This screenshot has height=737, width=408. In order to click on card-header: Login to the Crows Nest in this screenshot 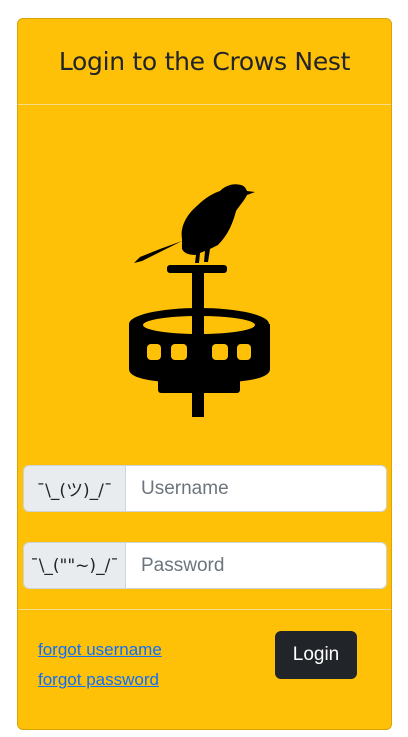, I will do `click(204, 62)`.